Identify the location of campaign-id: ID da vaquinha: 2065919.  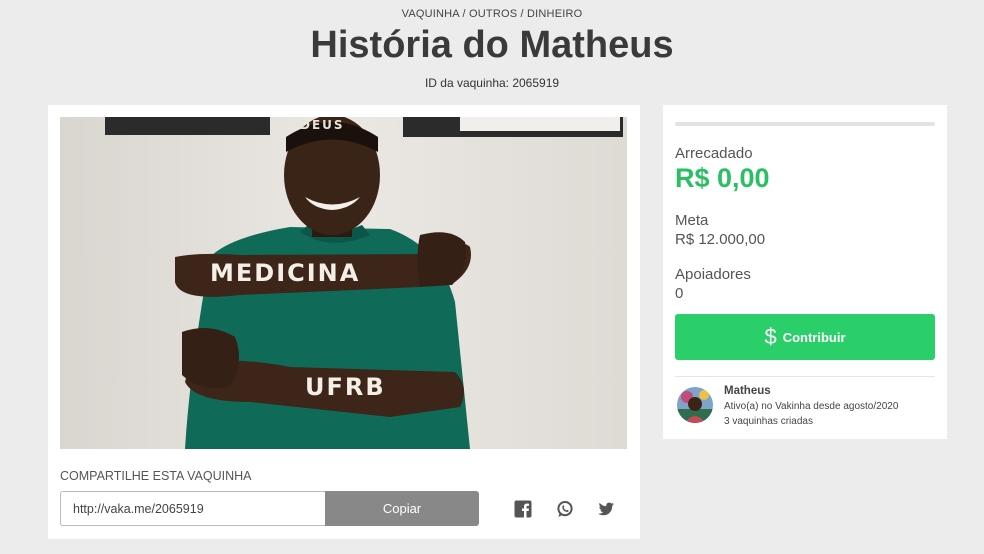
(492, 83).